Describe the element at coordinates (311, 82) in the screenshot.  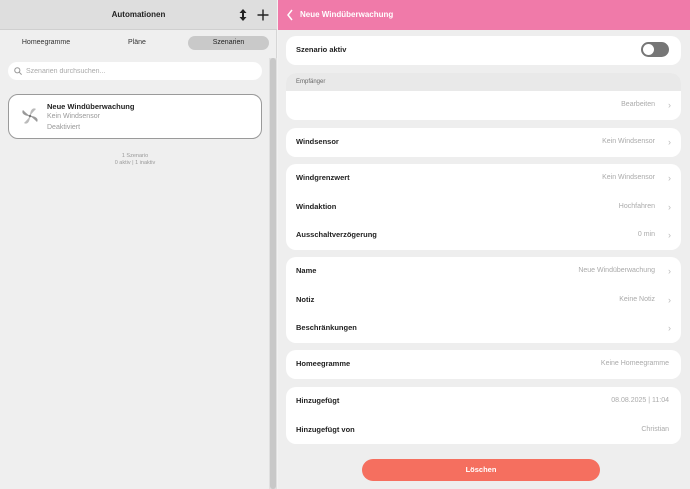
I see `recipients-header-label: Empfänger` at that location.